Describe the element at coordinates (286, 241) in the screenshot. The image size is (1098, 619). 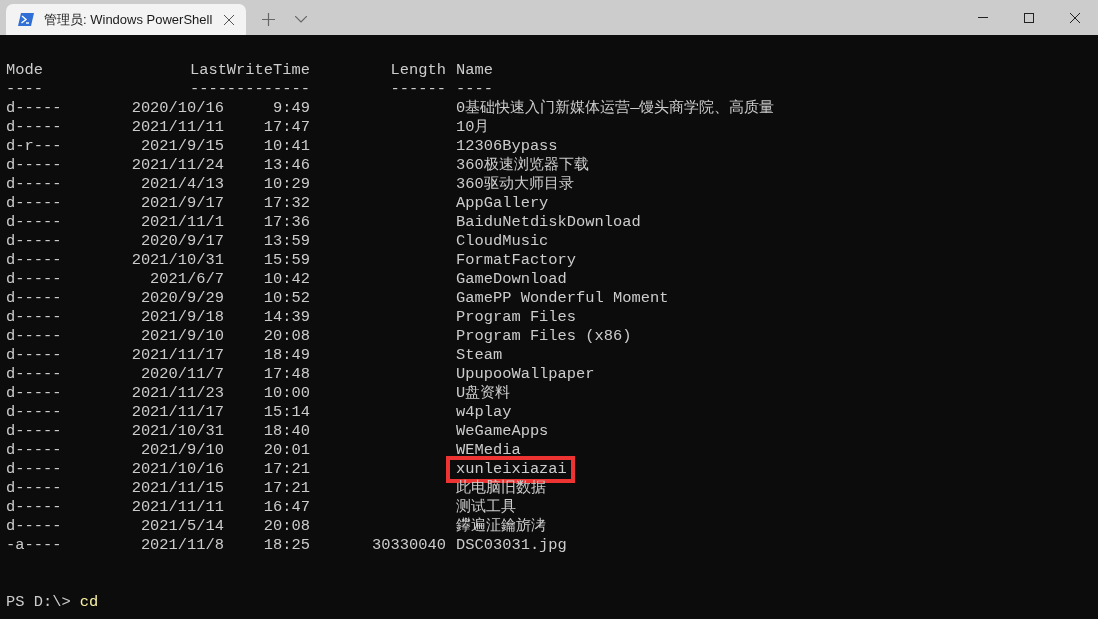
I see `time-text: 13:59` at that location.